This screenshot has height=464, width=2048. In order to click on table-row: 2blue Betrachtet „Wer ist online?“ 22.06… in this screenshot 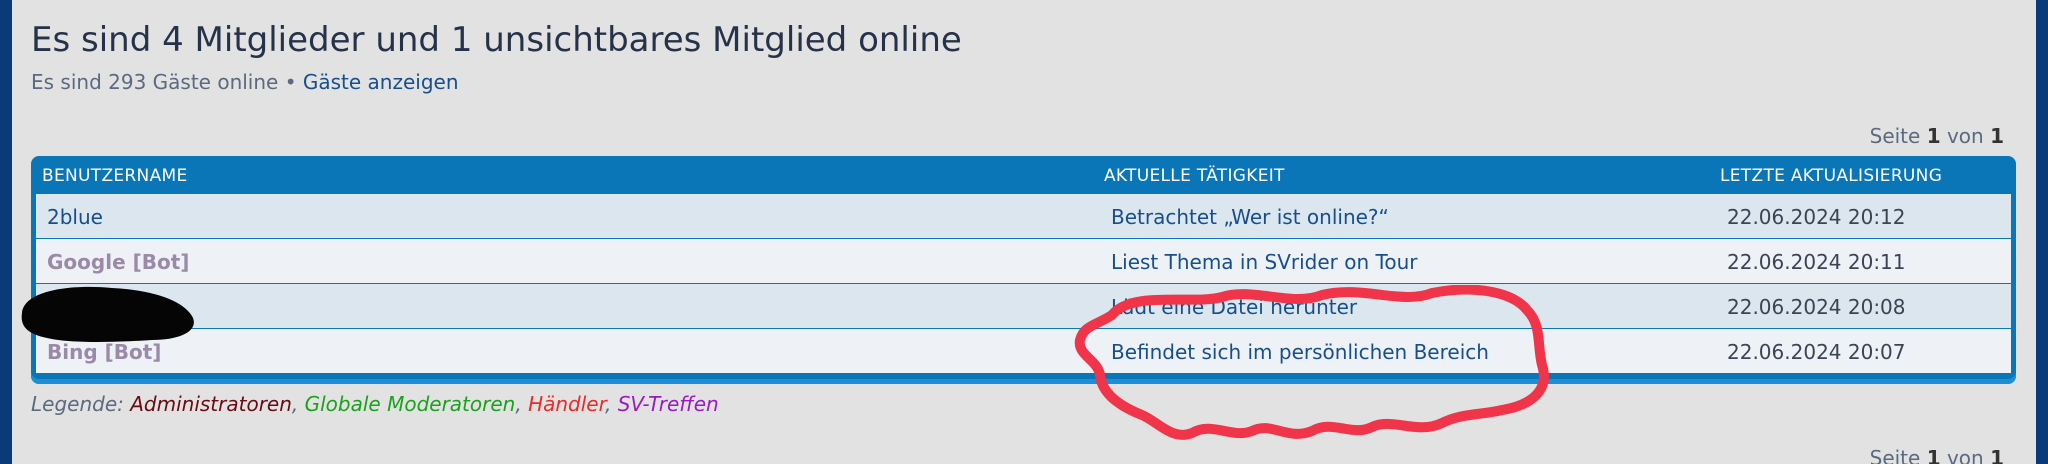, I will do `click(1023, 216)`.